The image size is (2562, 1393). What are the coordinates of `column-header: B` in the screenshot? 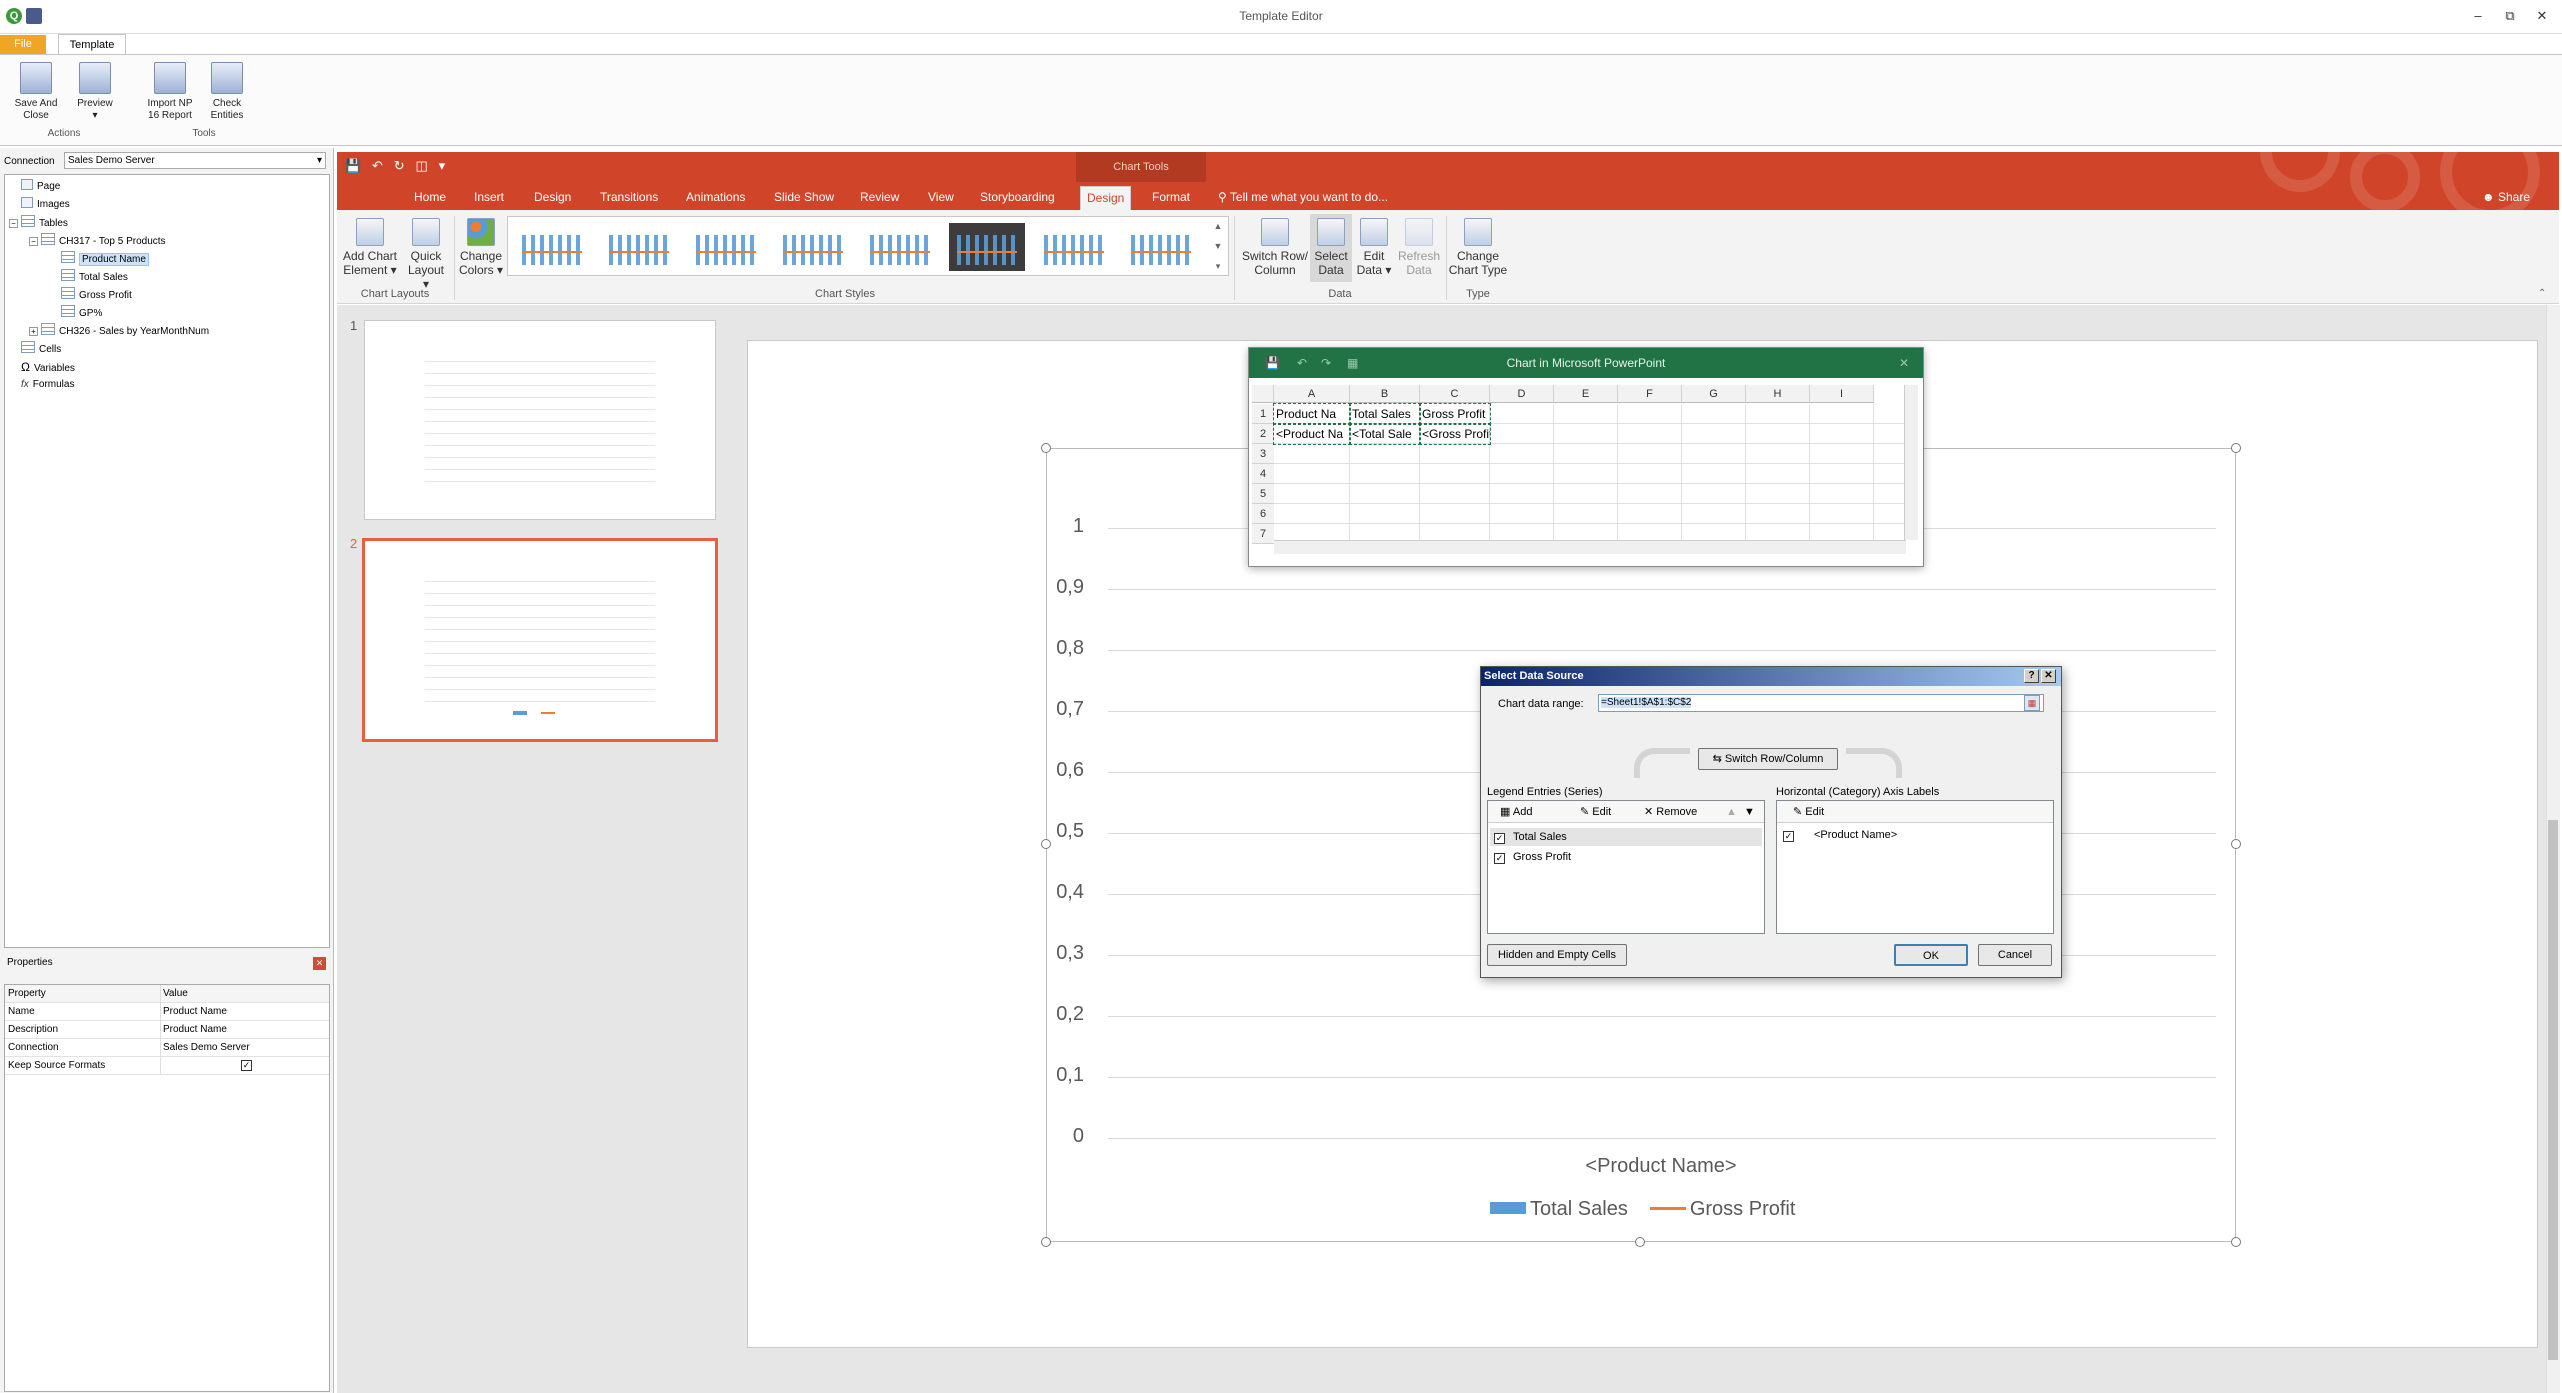 It's located at (1385, 394).